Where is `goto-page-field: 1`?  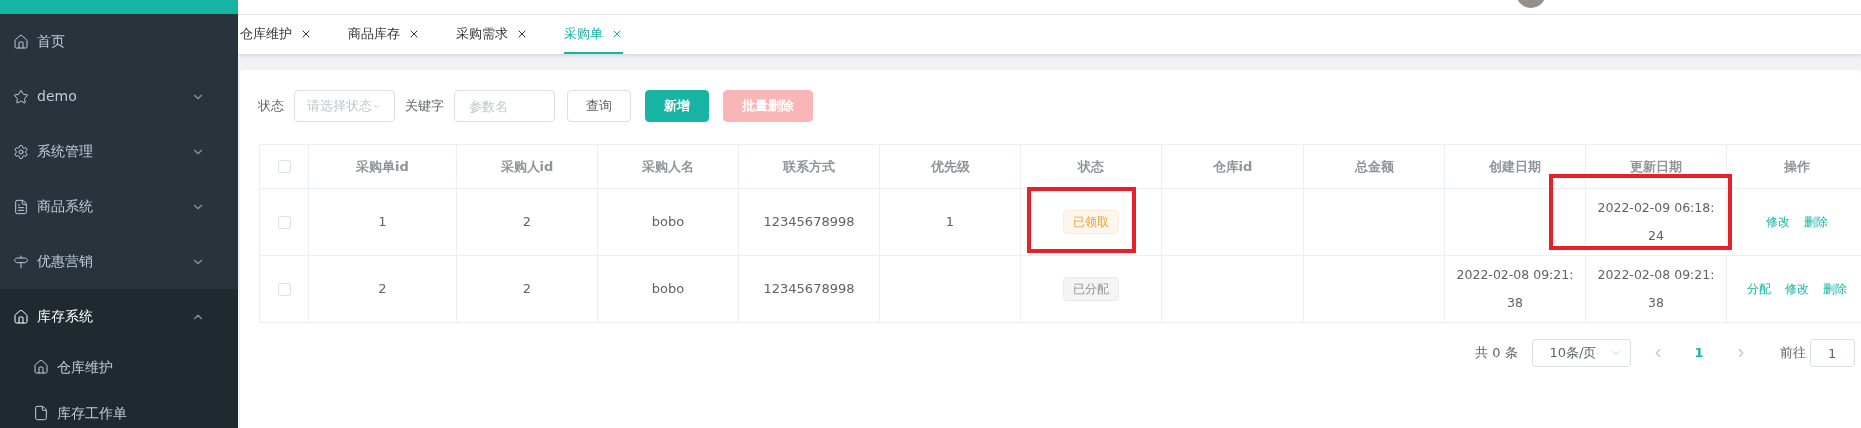 goto-page-field: 1 is located at coordinates (1832, 353).